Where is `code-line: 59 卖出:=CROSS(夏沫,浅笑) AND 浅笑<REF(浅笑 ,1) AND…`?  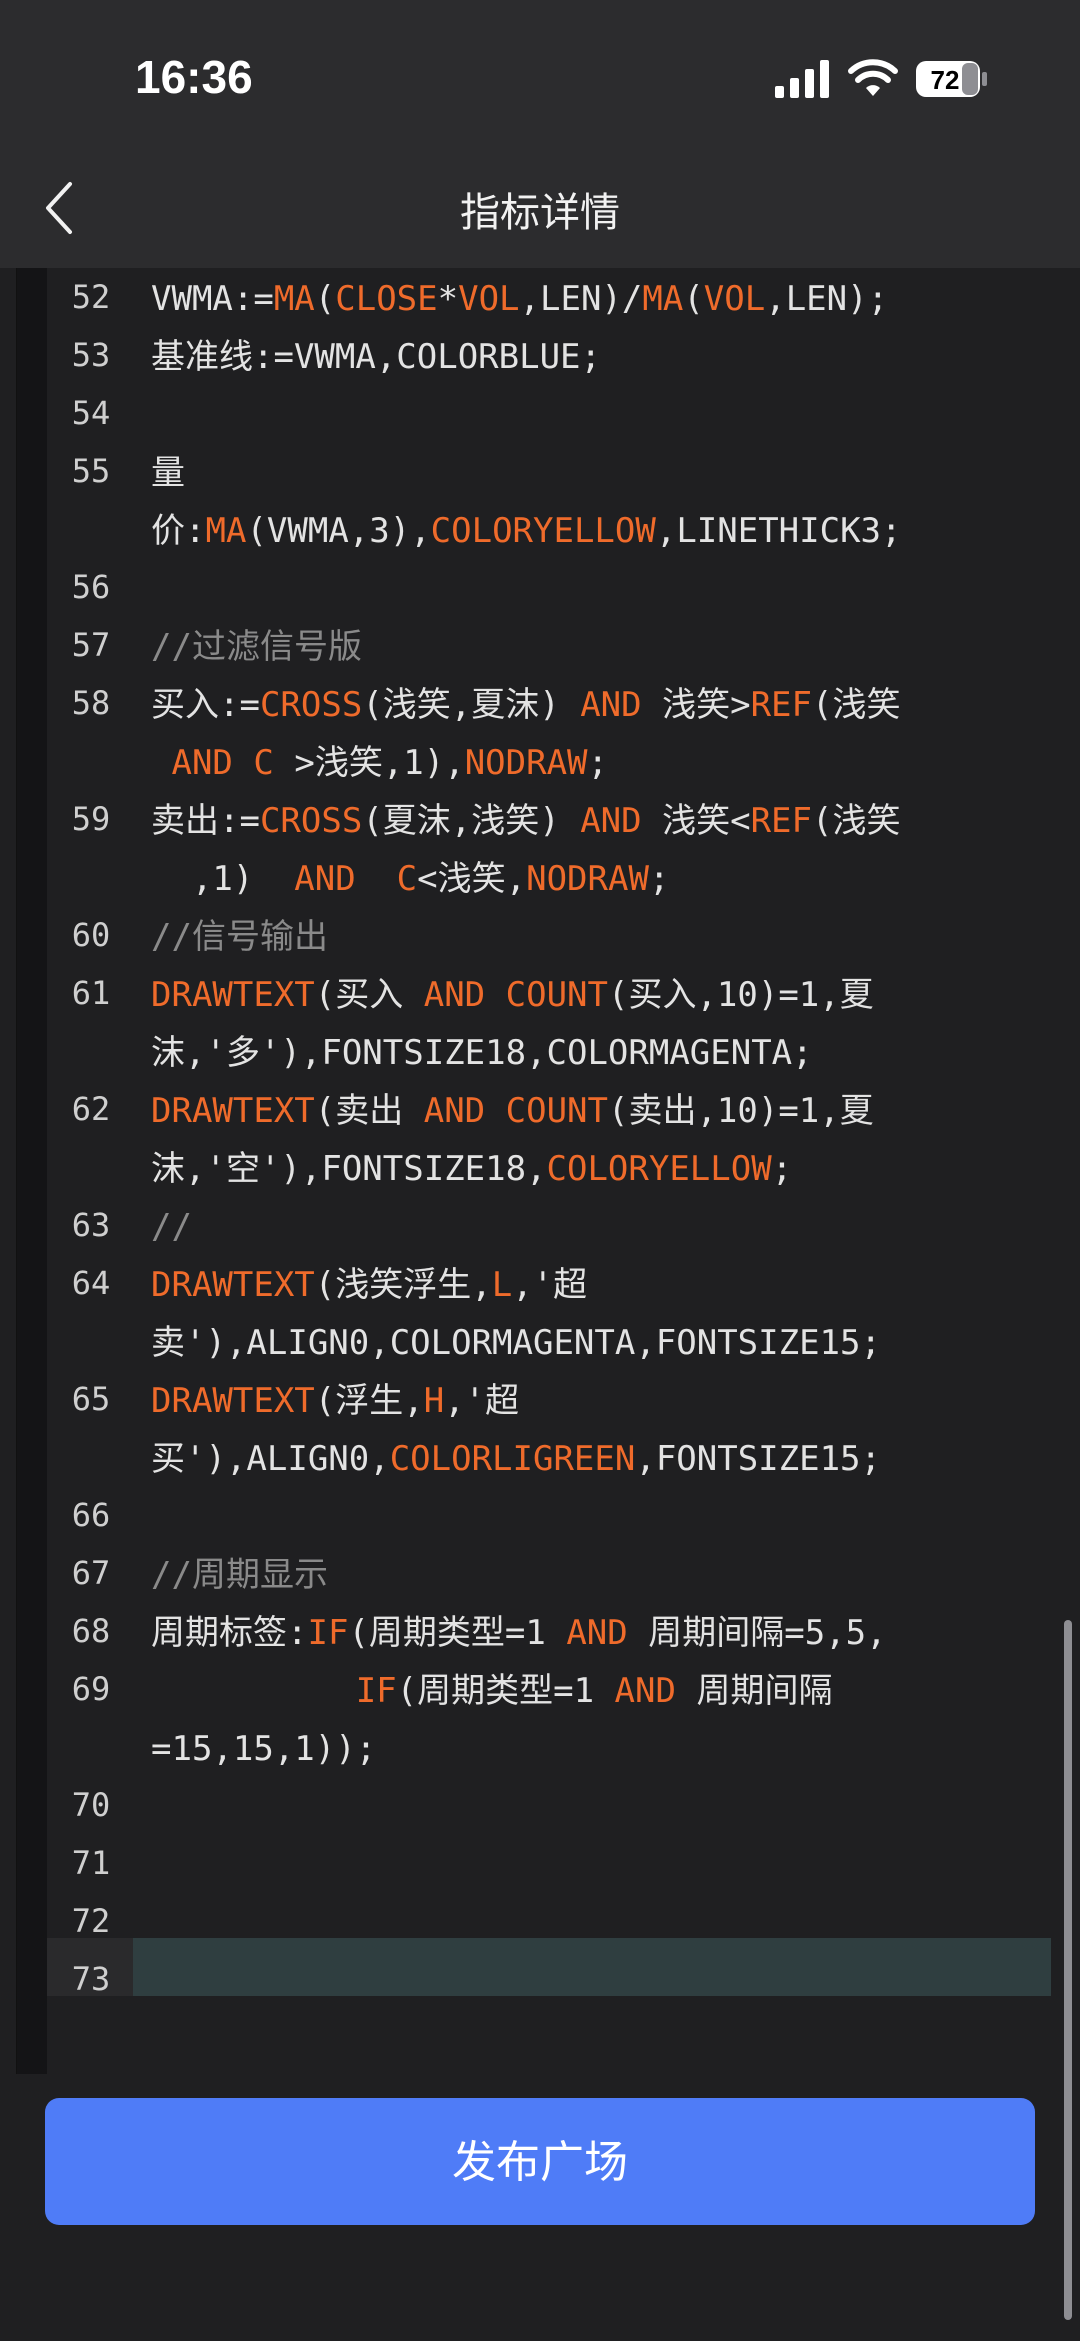 code-line: 59 卖出:=CROSS(夏沫,浅笑) AND 浅笑<REF(浅笑 ,1) AND… is located at coordinates (537, 850).